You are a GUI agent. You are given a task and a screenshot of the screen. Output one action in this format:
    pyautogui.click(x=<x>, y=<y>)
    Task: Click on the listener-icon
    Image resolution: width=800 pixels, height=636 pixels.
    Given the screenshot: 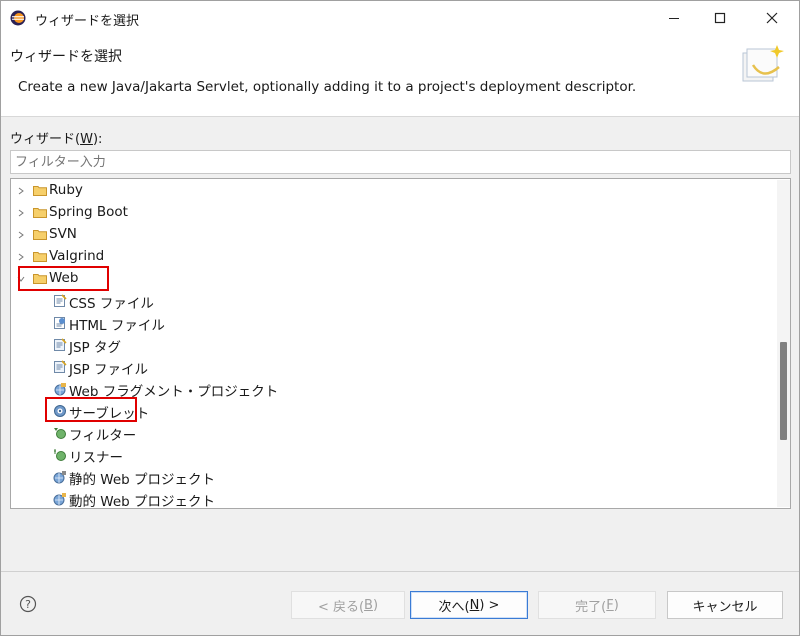 What is the action you would take?
    pyautogui.click(x=60, y=455)
    